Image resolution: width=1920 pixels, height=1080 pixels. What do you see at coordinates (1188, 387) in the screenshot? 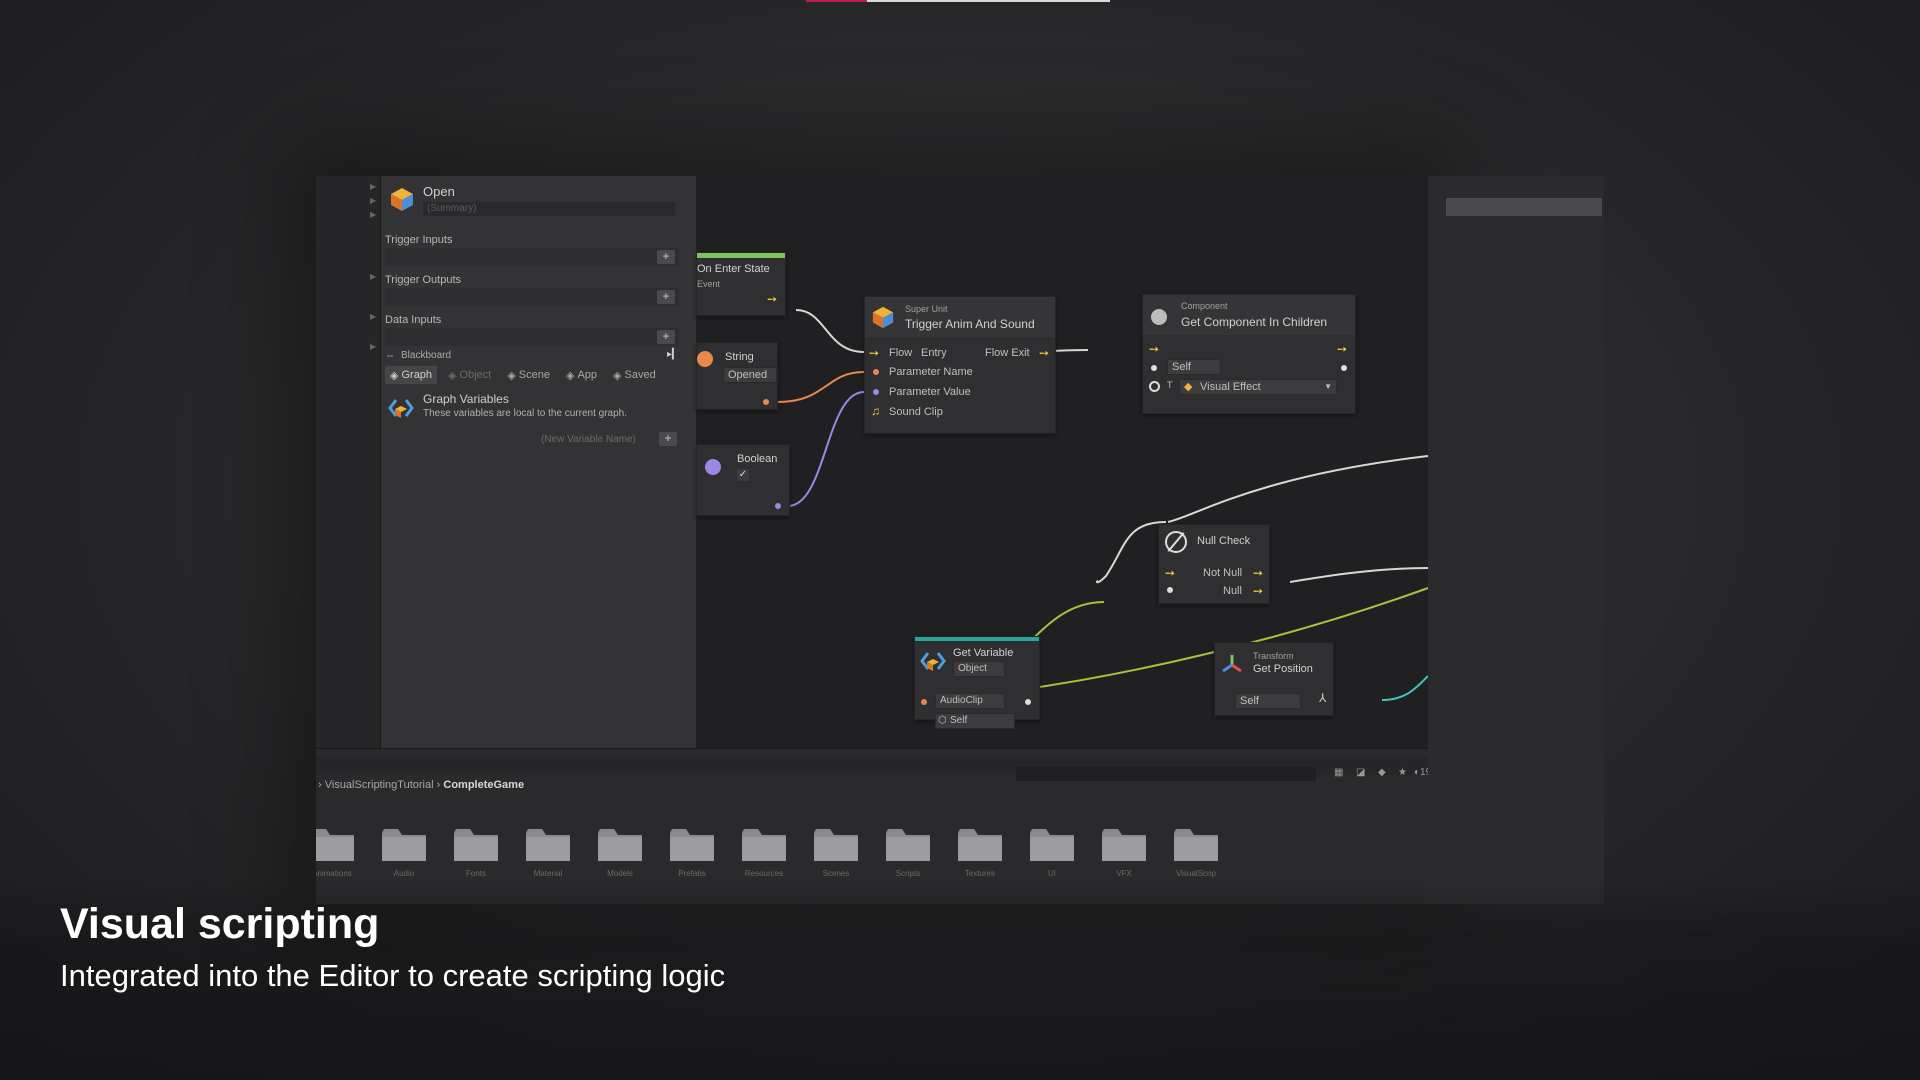
I see `visual-effect-icon: ◆` at bounding box center [1188, 387].